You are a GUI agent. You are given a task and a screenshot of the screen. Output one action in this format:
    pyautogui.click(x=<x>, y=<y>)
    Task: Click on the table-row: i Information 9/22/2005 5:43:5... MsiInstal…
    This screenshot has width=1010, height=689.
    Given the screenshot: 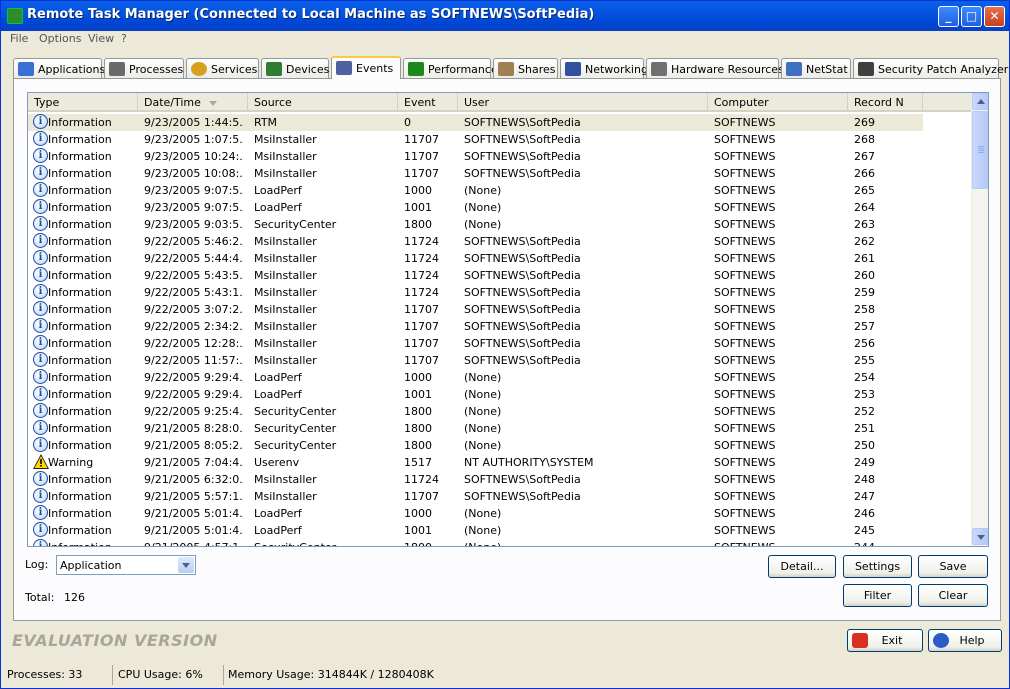 What is the action you would take?
    pyautogui.click(x=500, y=275)
    